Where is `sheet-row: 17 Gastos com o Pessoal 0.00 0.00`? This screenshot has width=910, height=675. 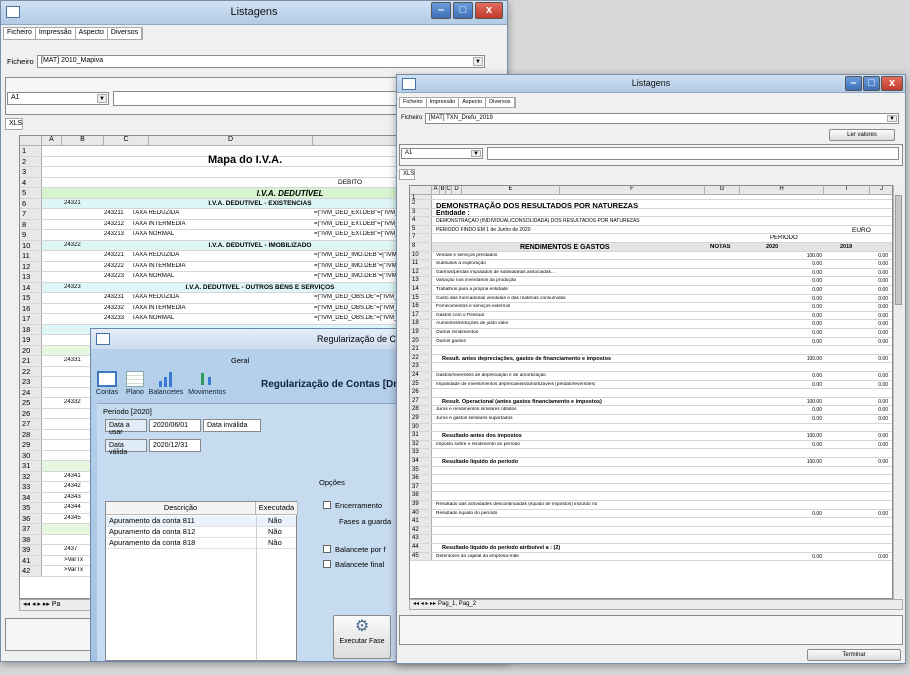 sheet-row: 17 Gastos com o Pessoal 0.00 0.00 is located at coordinates (651, 316).